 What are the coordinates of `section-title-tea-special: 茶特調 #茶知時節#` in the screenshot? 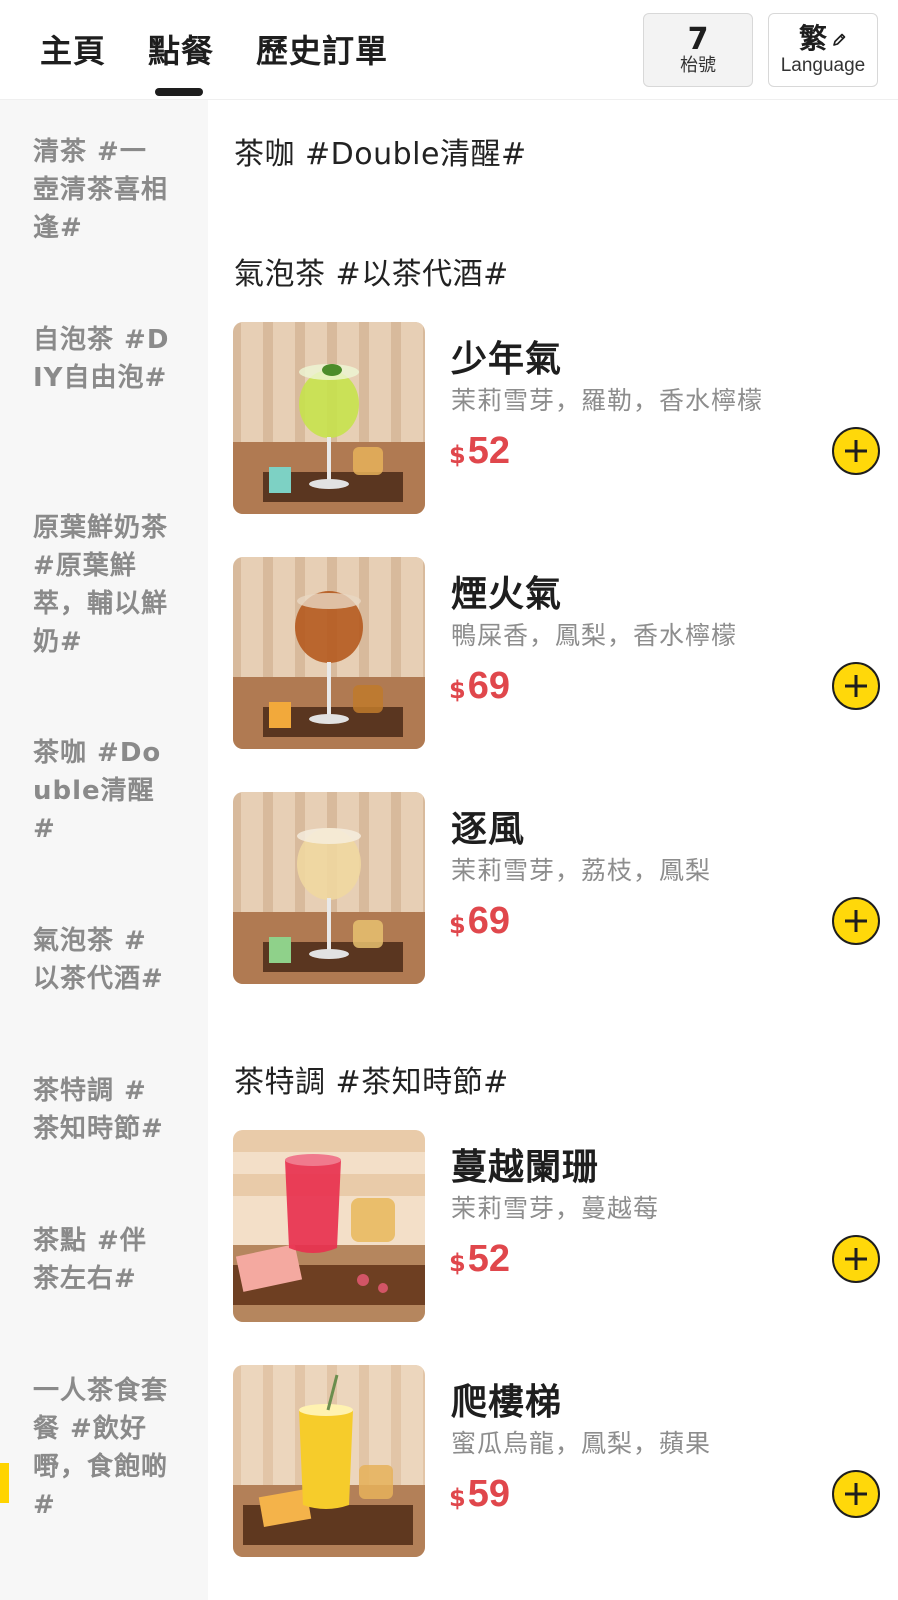 It's located at (371, 1082).